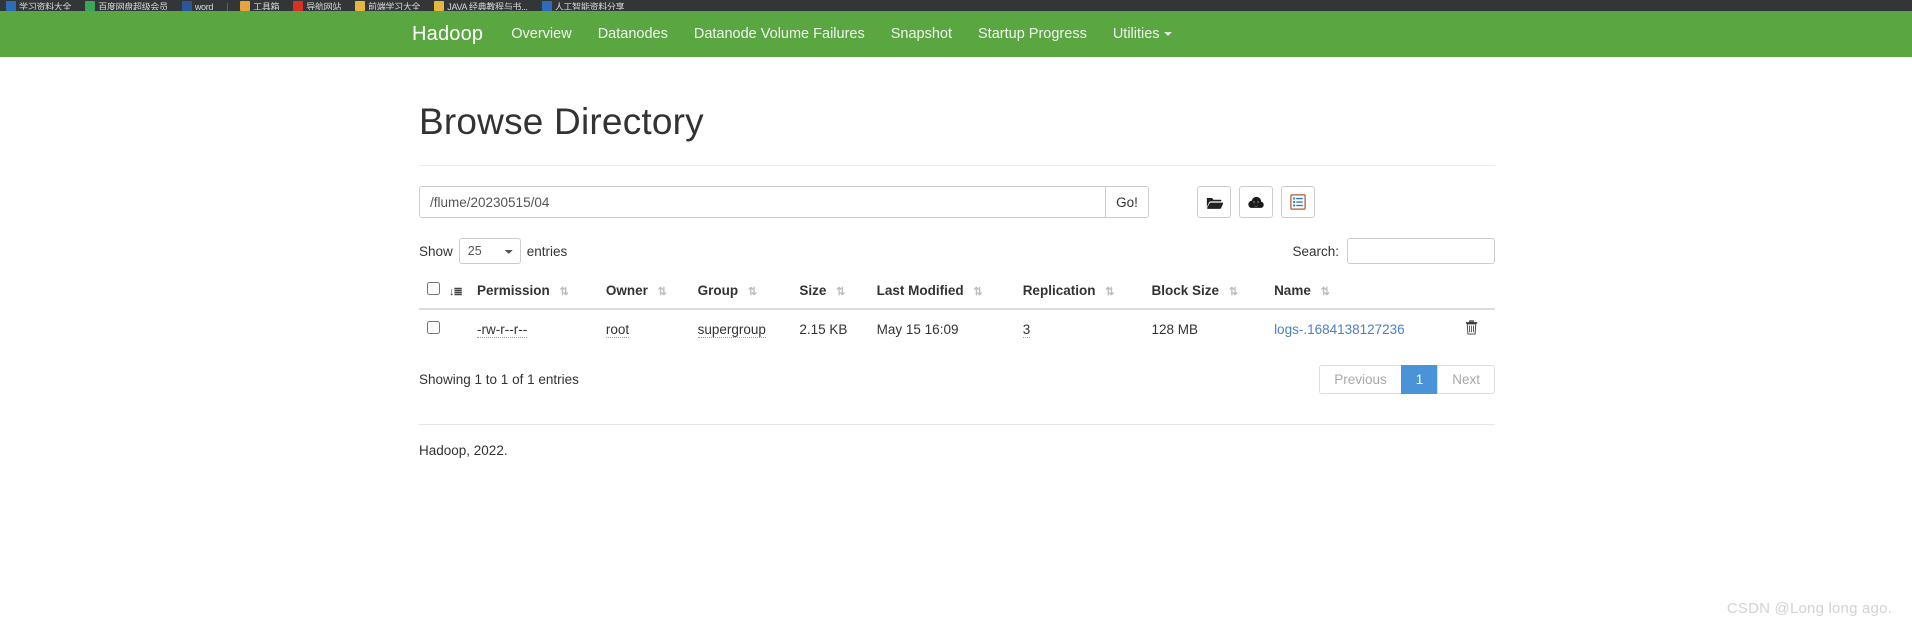 This screenshot has height=625, width=1912. Describe the element at coordinates (1360, 379) in the screenshot. I see `pagination-previous-button: Previous` at that location.